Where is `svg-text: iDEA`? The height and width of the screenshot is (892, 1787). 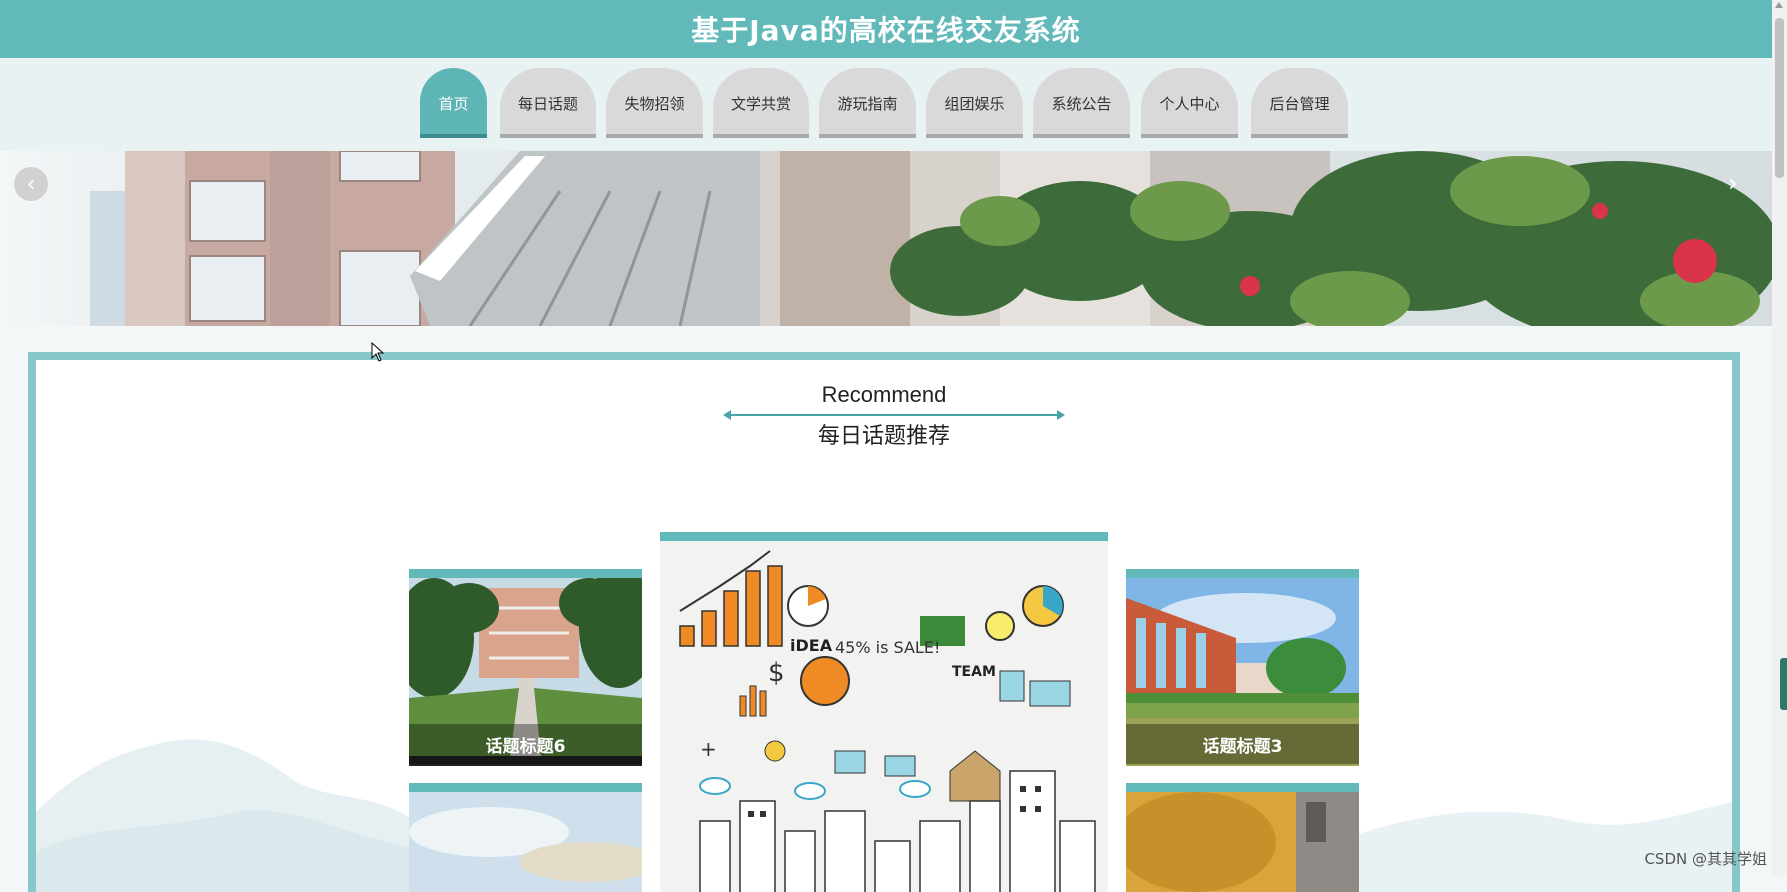
svg-text: iDEA is located at coordinates (811, 645).